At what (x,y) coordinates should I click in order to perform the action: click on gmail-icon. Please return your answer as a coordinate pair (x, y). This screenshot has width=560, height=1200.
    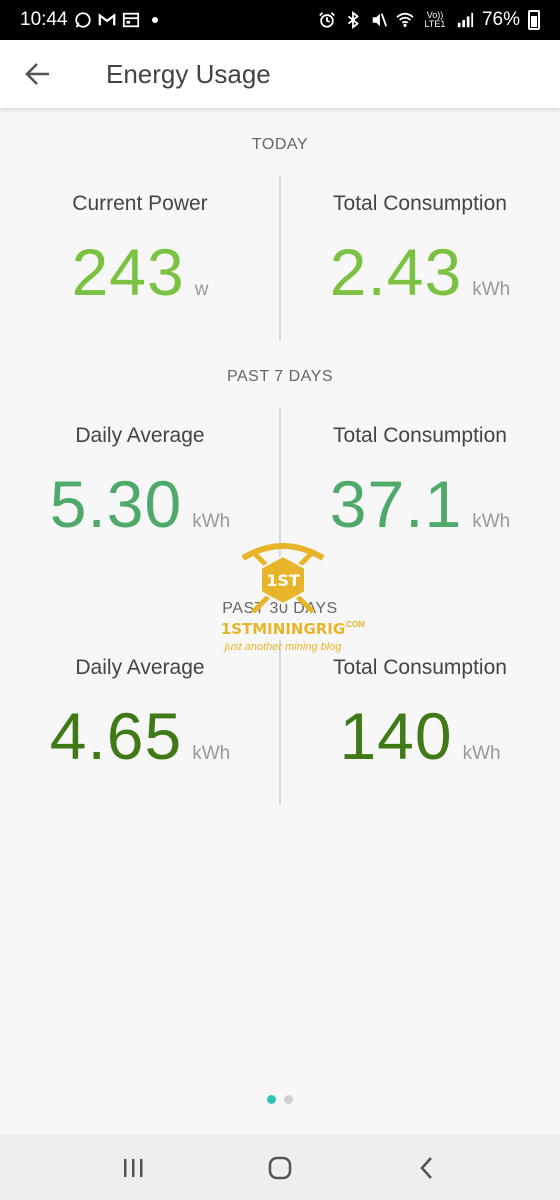
    Looking at the image, I should click on (106, 19).